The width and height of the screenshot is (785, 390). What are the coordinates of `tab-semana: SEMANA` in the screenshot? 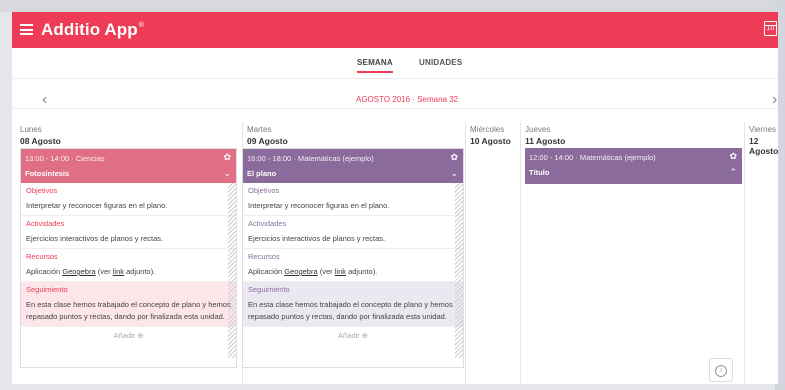 It's located at (375, 65).